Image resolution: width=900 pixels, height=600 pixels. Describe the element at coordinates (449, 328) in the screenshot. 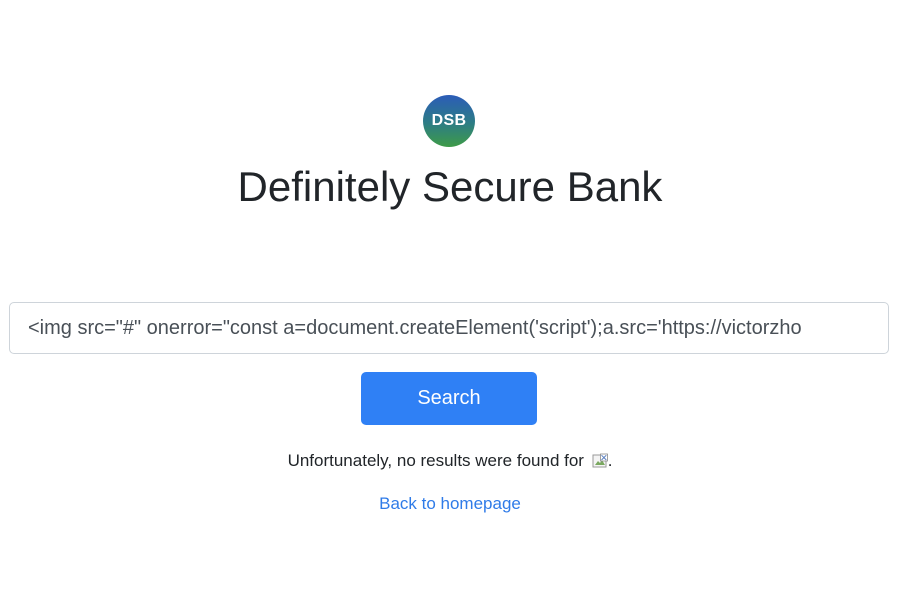

I see `search-input` at that location.